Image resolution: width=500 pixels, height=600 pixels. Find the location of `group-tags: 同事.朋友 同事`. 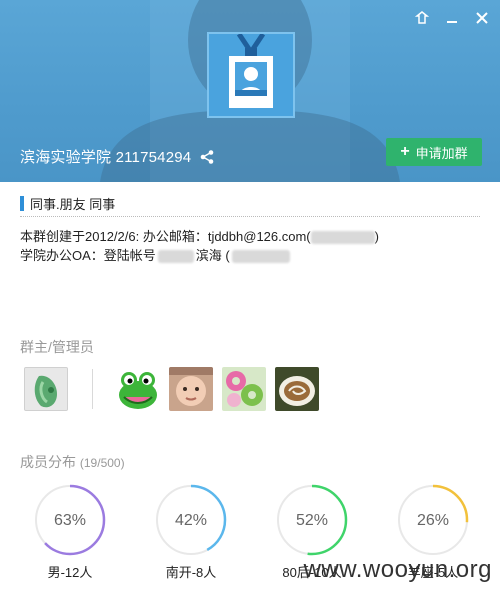

group-tags: 同事.朋友 同事 is located at coordinates (67, 203).